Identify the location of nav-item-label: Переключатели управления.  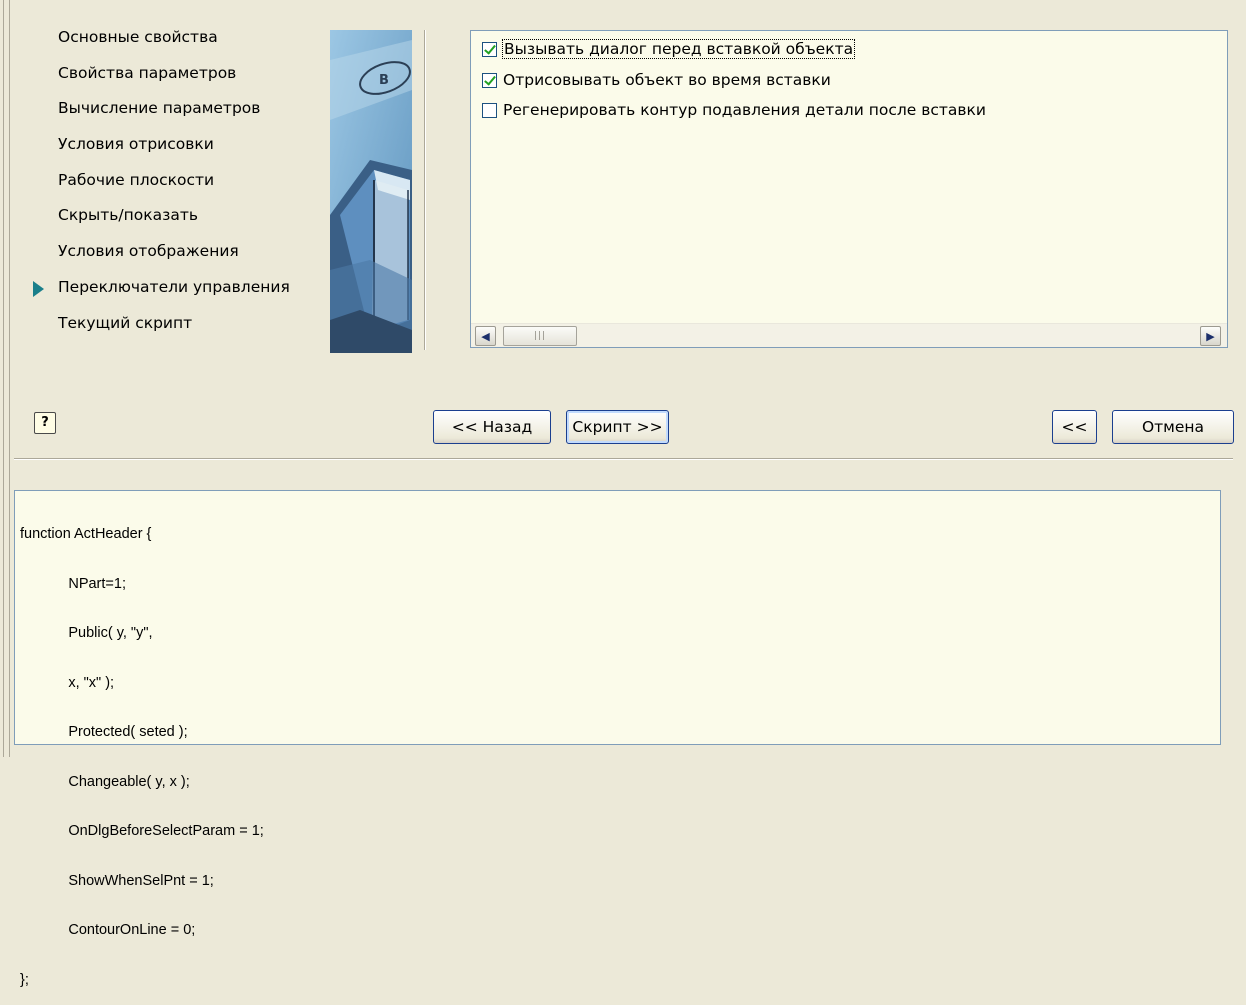
(174, 286).